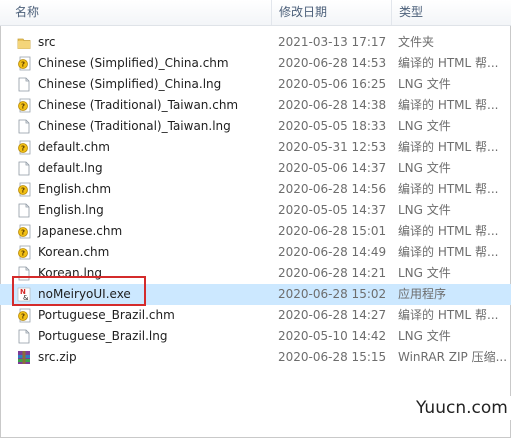 This screenshot has height=438, width=511. What do you see at coordinates (332, 357) in the screenshot?
I see `file-modified-date: 2020-06-28 15:15` at bounding box center [332, 357].